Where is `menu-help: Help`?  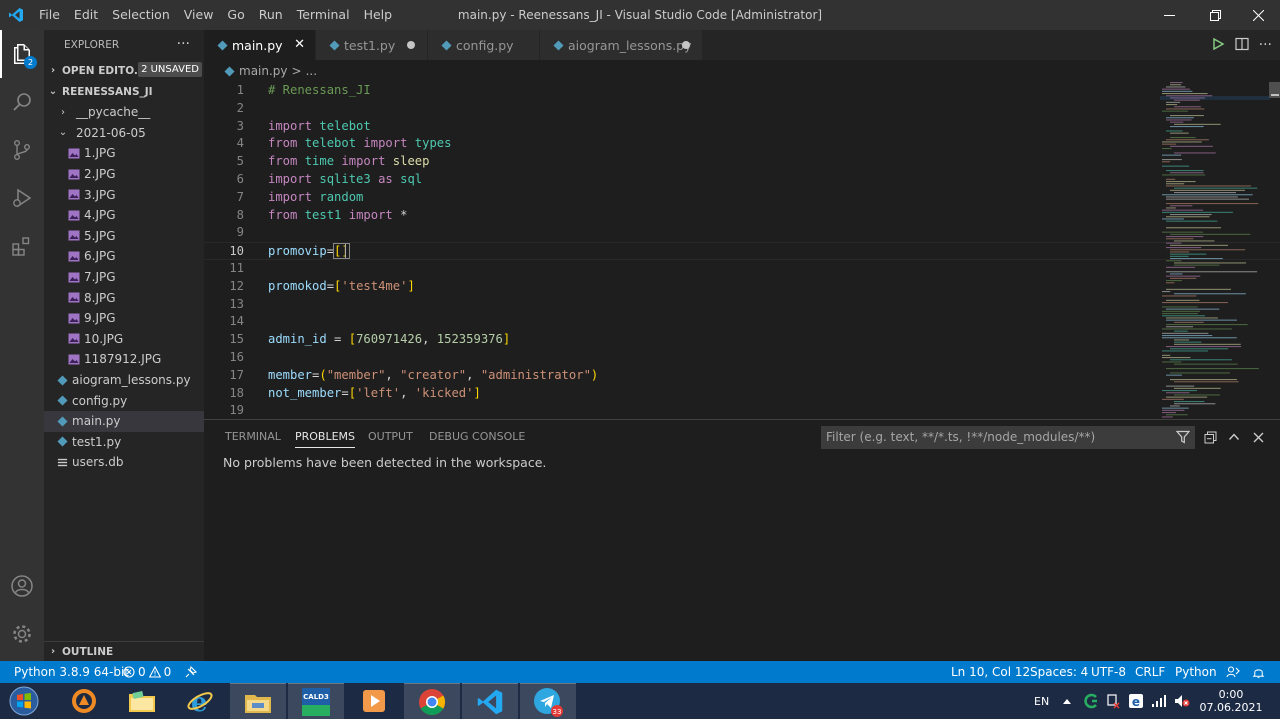 menu-help: Help is located at coordinates (378, 15).